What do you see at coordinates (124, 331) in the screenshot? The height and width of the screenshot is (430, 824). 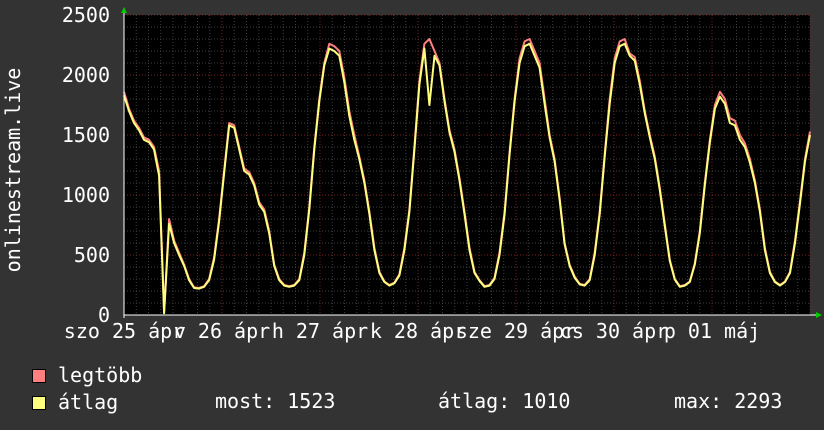 I see `x-tick-label: szo 25 ápr` at bounding box center [124, 331].